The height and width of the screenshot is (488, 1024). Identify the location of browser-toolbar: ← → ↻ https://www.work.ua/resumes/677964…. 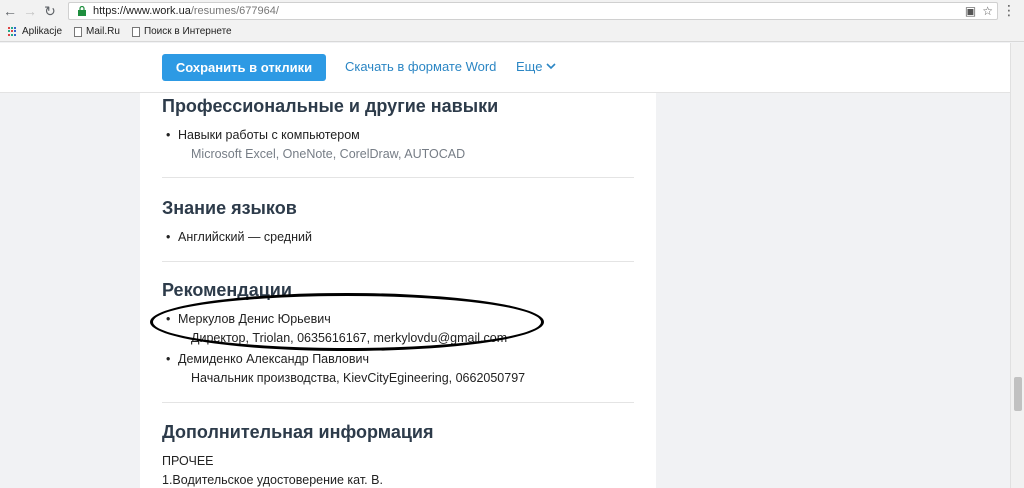
(512, 11).